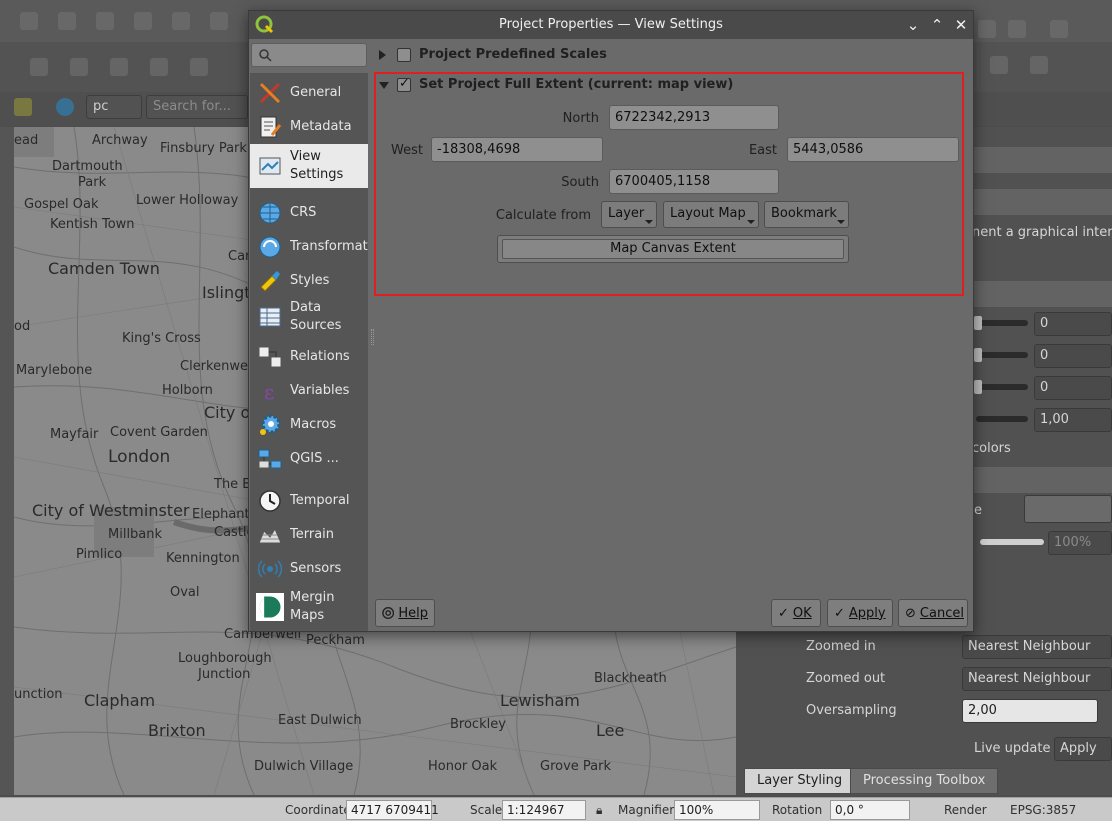 This screenshot has height=821, width=1112. I want to click on cancel-icon: ⊘, so click(910, 613).